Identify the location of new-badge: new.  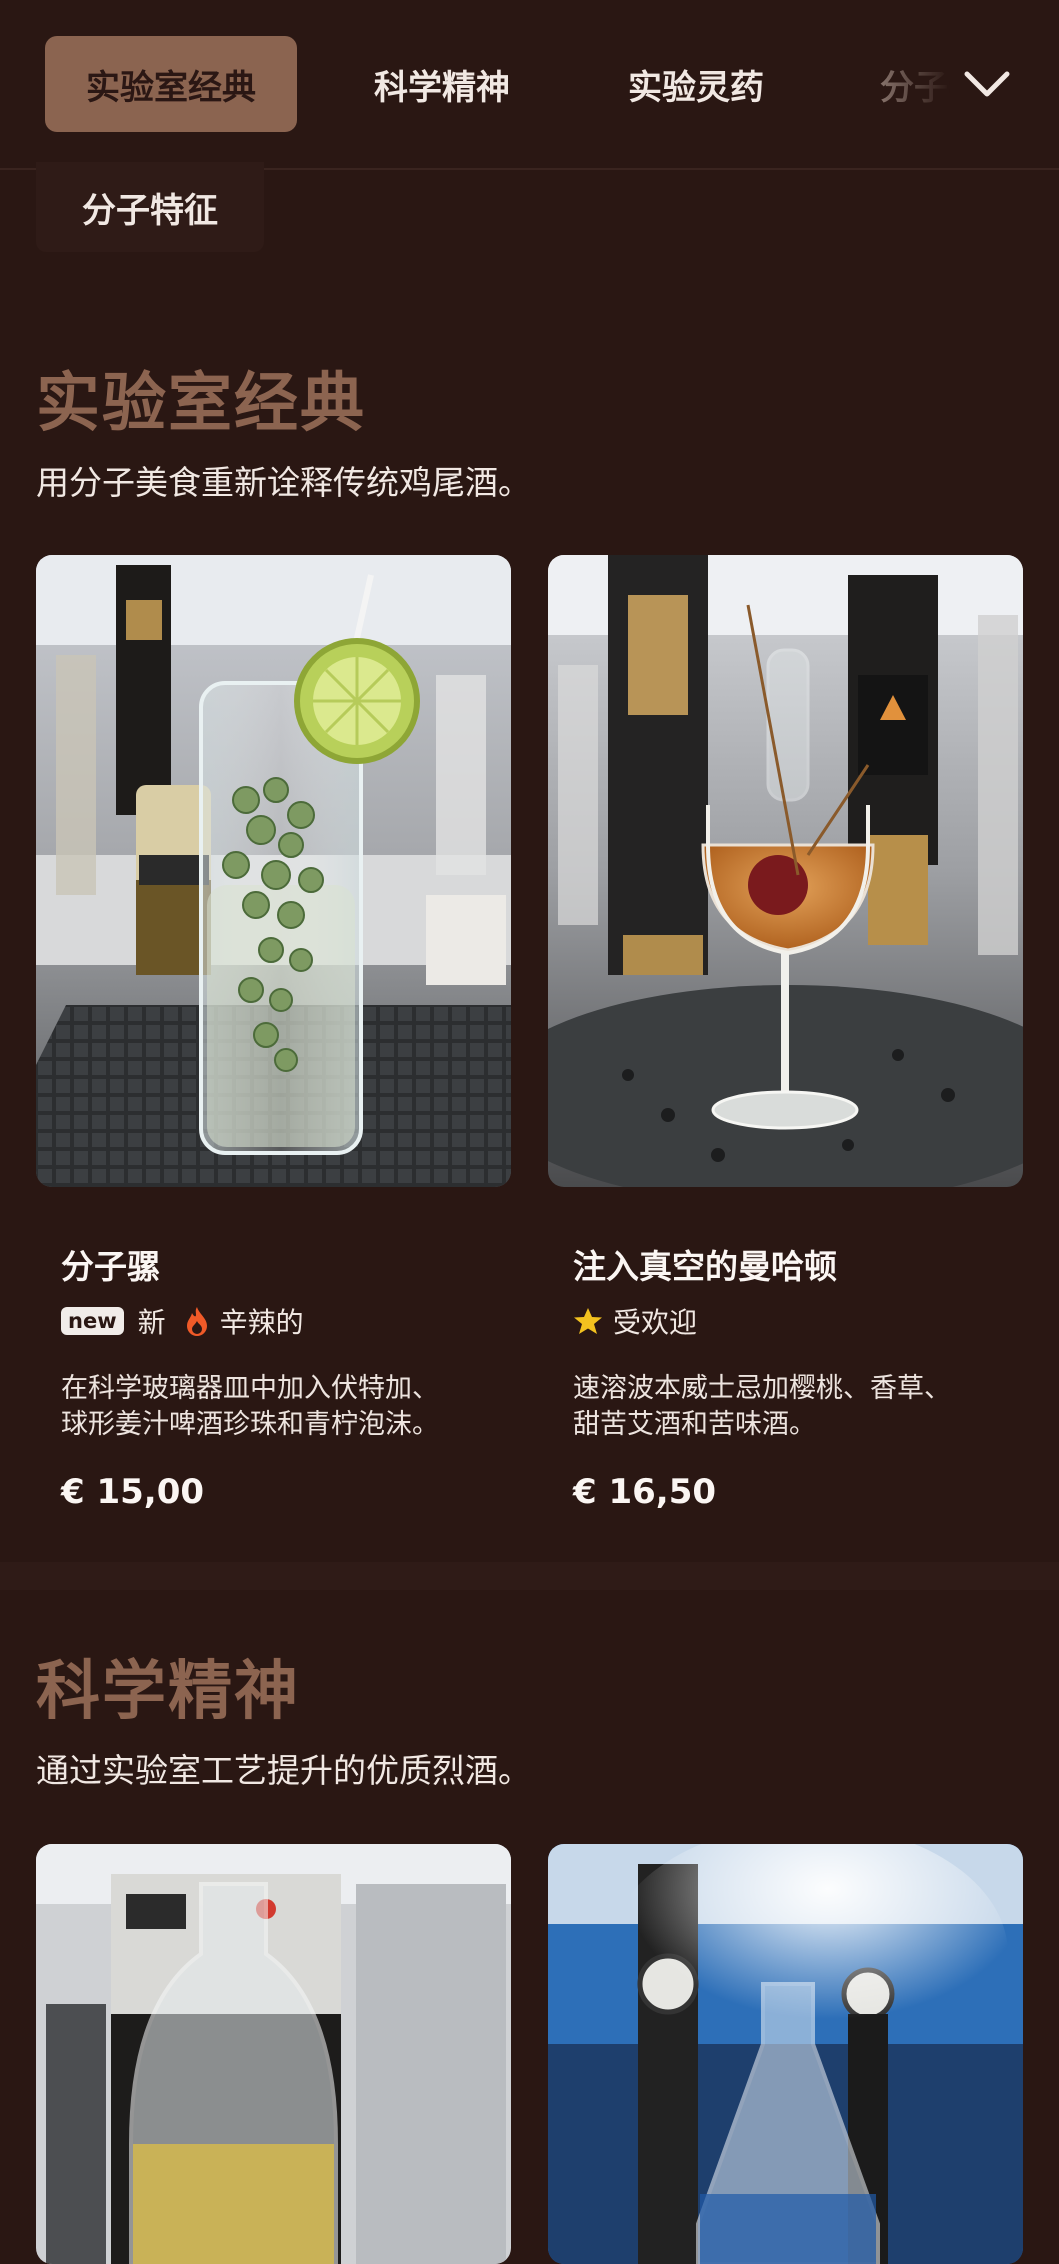
(92, 1321).